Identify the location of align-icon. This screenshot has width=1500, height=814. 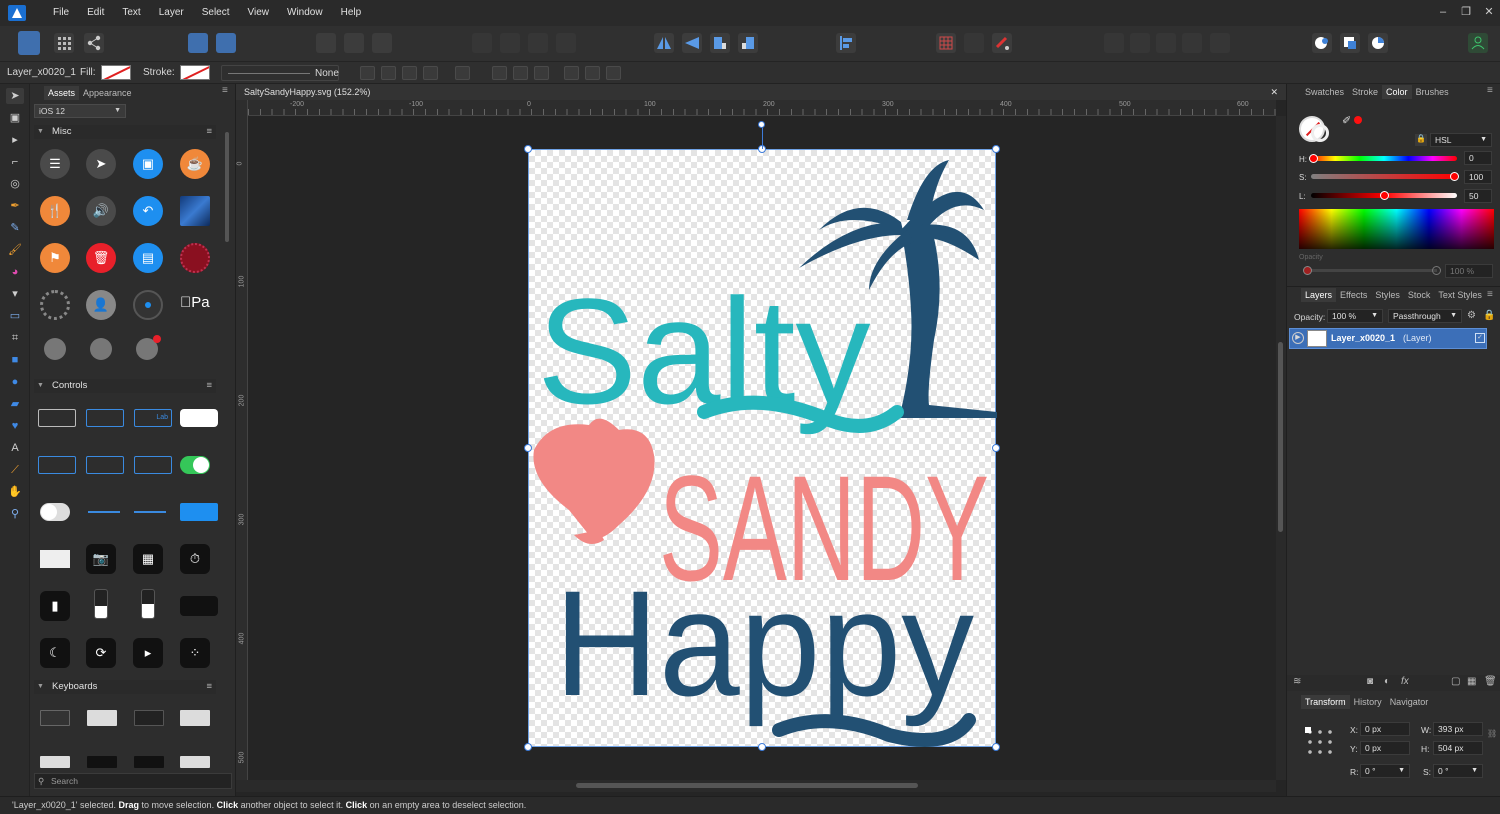
(846, 43).